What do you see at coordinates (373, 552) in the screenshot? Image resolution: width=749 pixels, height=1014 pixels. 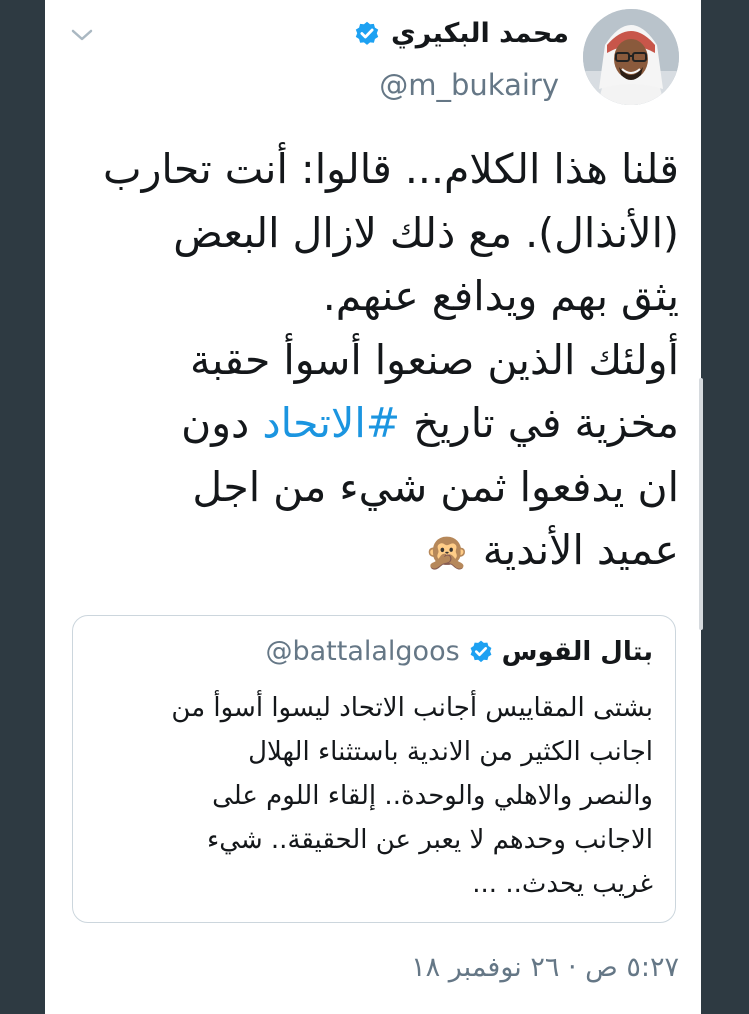 I see `tweet-line: عميد الأندية 🙊` at bounding box center [373, 552].